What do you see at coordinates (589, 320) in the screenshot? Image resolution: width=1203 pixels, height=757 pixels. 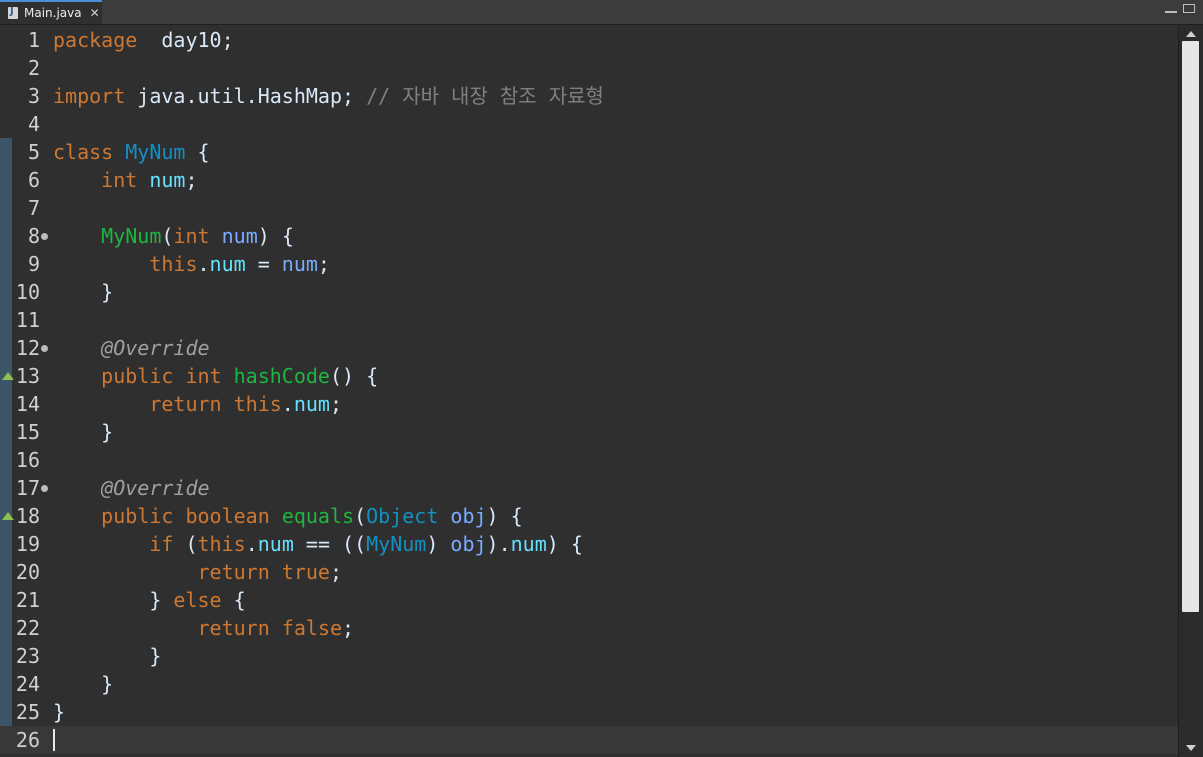 I see `code-line: 11` at bounding box center [589, 320].